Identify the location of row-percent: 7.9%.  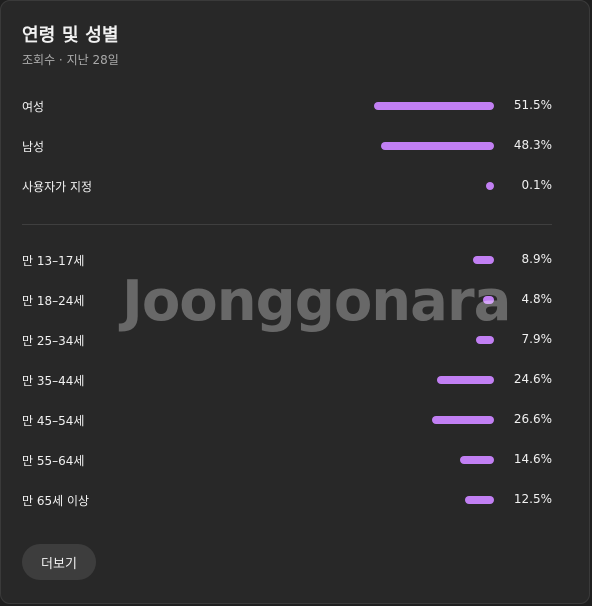
(537, 339).